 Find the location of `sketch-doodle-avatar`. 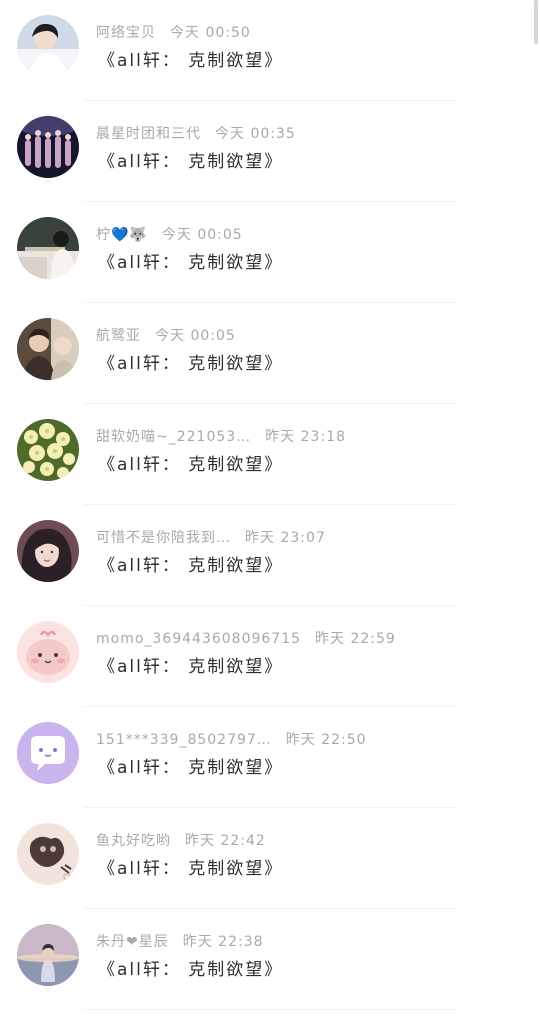

sketch-doodle-avatar is located at coordinates (48, 854).